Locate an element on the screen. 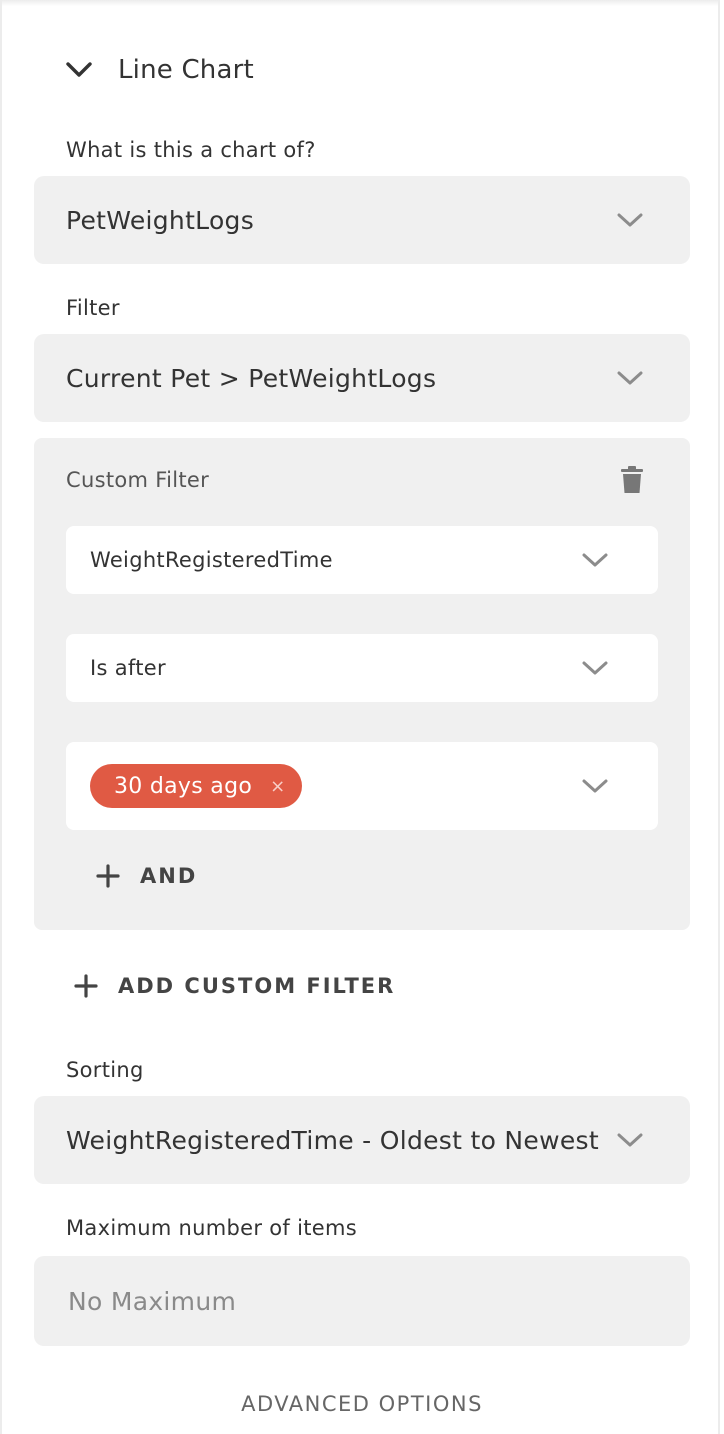  chart-of-value: PetWeightLogs is located at coordinates (160, 220).